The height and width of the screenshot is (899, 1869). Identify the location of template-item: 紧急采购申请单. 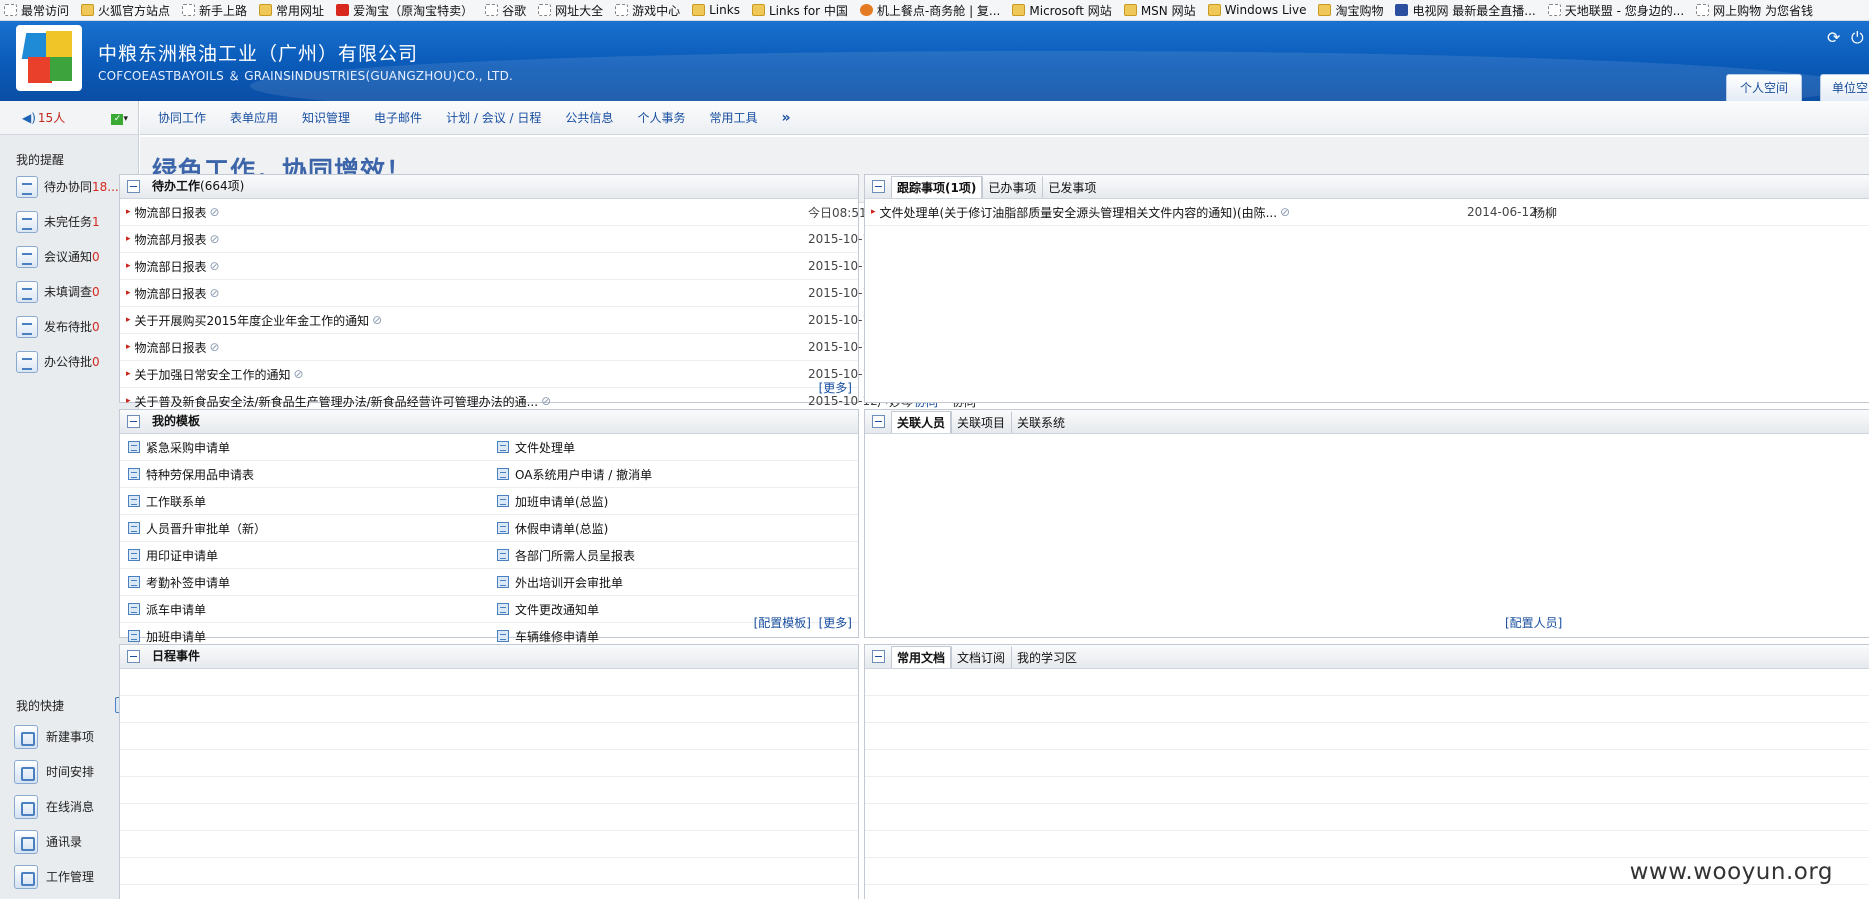
(304, 447).